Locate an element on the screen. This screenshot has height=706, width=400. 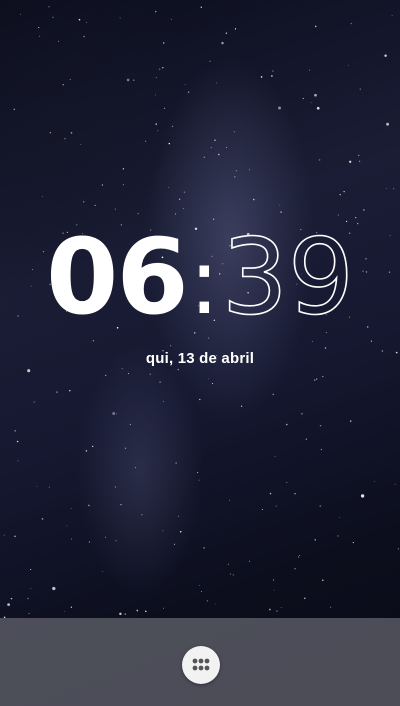
clock-minutes: 39 is located at coordinates (288, 277).